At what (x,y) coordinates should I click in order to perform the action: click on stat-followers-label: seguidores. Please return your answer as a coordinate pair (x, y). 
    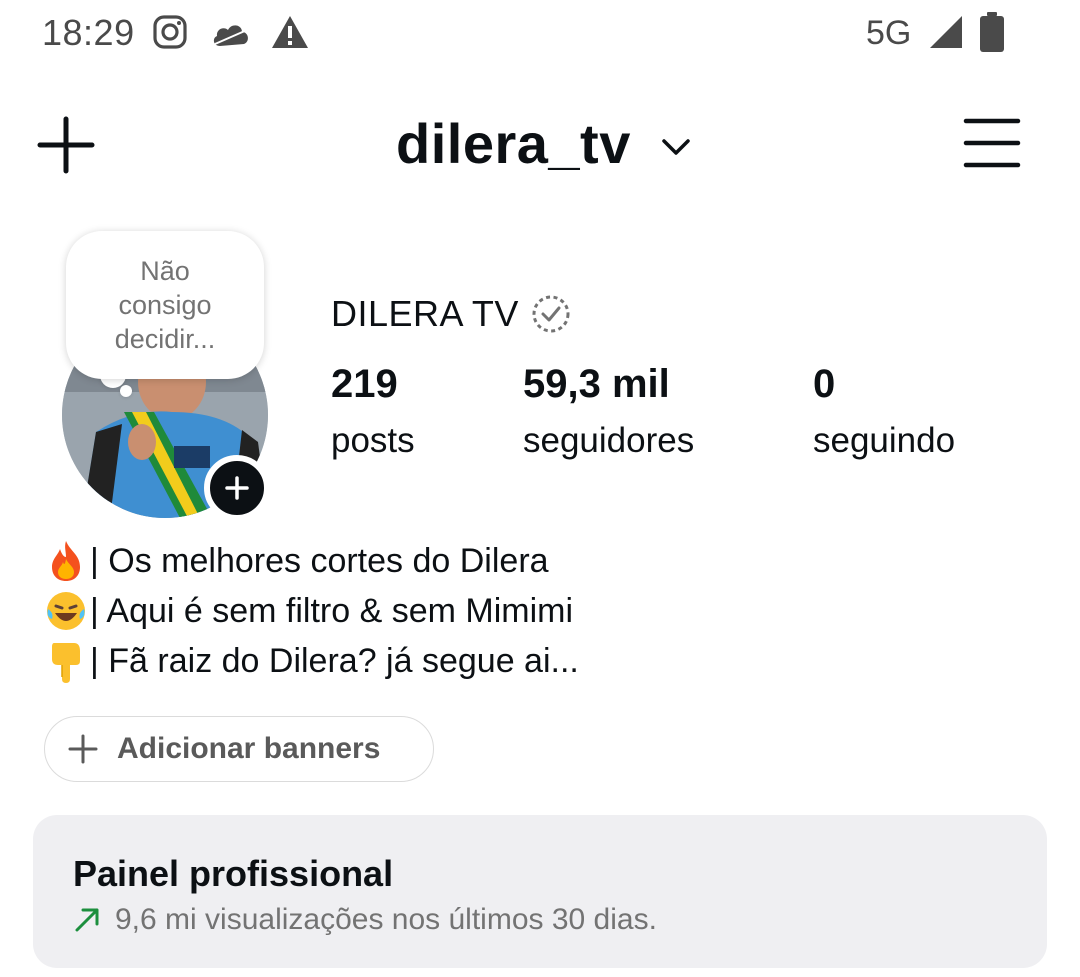
    Looking at the image, I should click on (609, 440).